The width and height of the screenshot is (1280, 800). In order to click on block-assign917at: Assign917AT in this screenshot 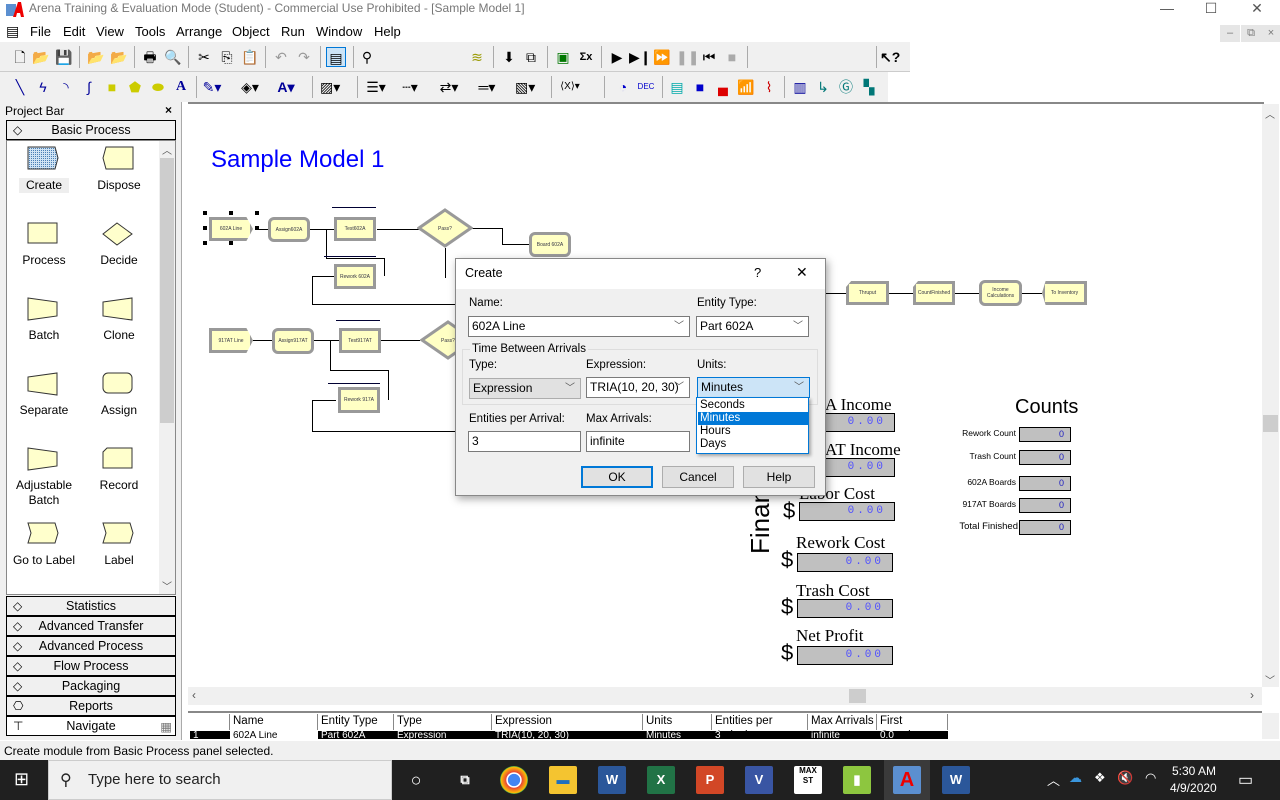, I will do `click(293, 341)`.